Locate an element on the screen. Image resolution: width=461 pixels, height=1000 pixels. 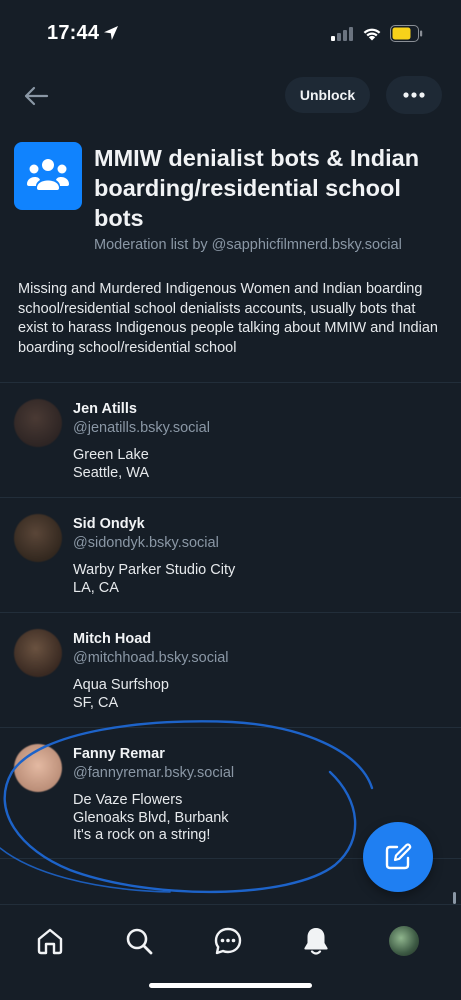
ellipsis-icon is located at coordinates (414, 95).